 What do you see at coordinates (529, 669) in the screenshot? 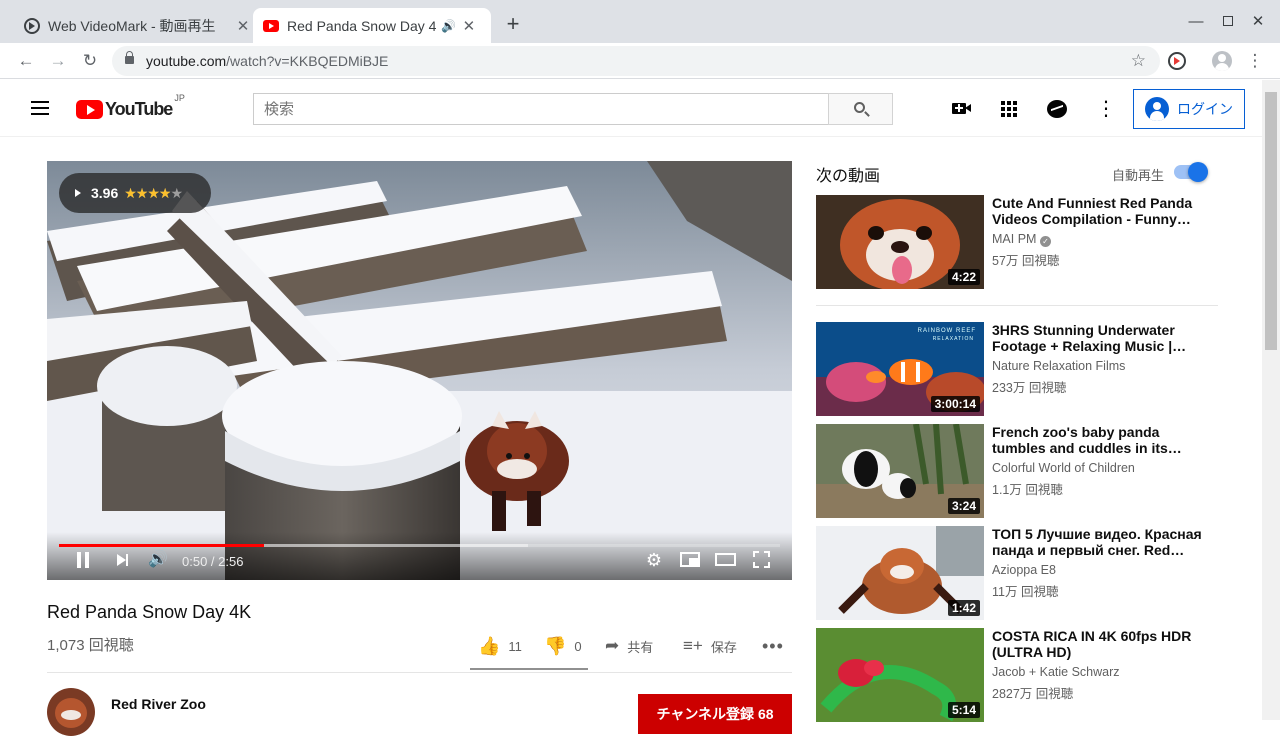
I see `like-ratio-bar` at bounding box center [529, 669].